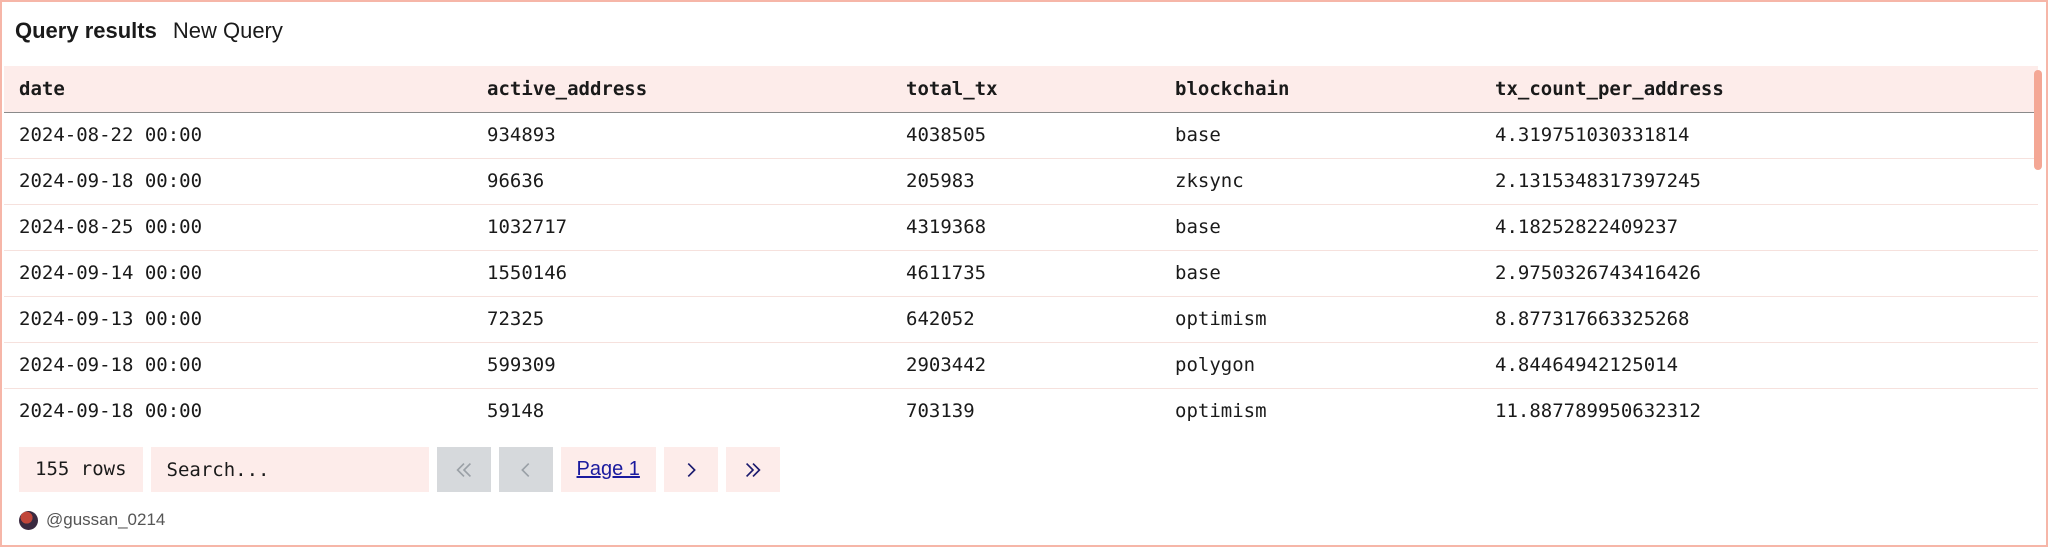  I want to click on chevron-right-icon, so click(691, 469).